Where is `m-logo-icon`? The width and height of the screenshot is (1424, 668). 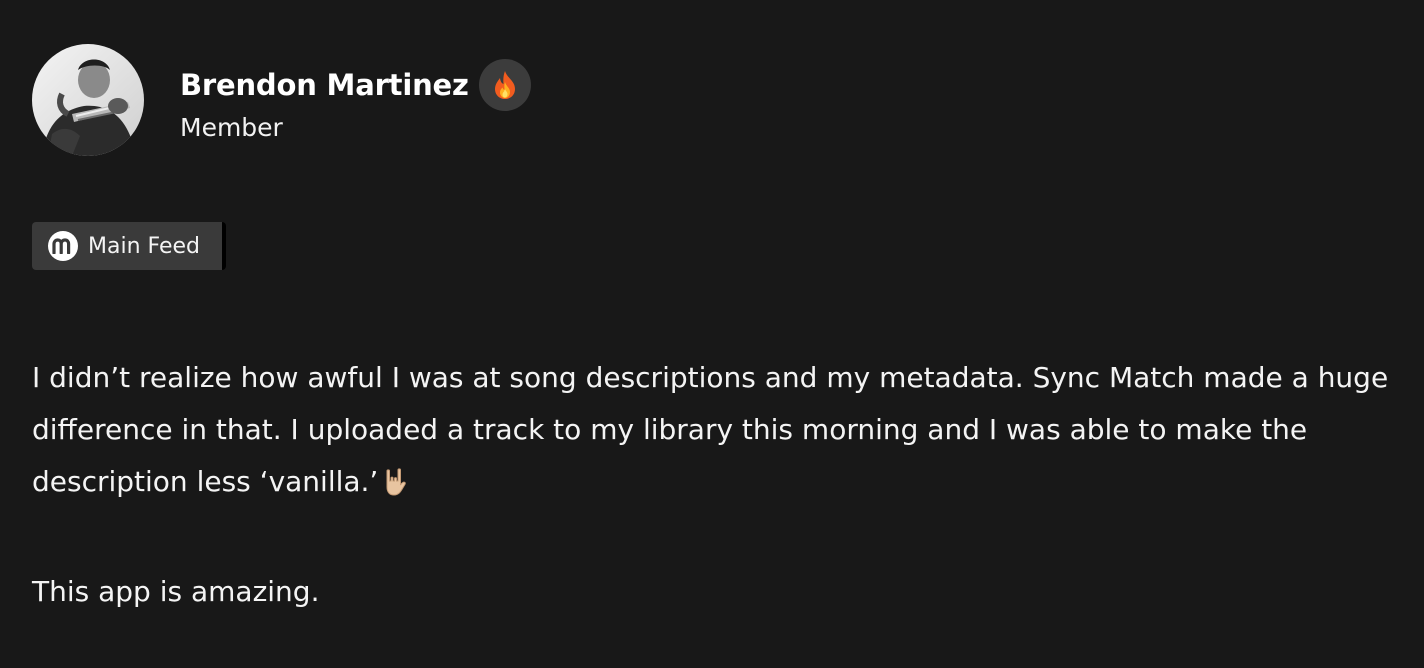
m-logo-icon is located at coordinates (63, 246).